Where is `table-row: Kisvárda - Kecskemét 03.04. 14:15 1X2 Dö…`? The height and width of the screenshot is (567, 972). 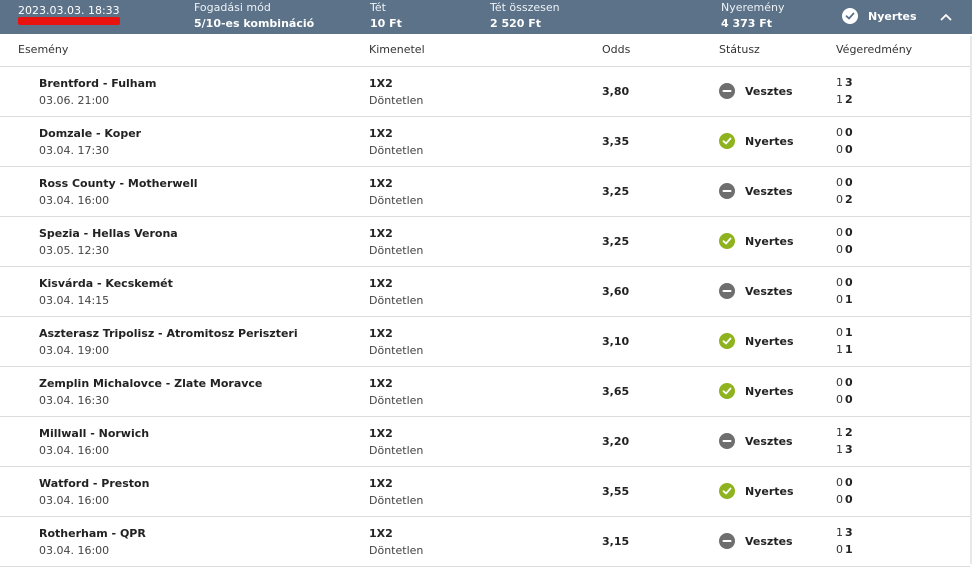
table-row: Kisvárda - Kecskemét 03.04. 14:15 1X2 Dö… is located at coordinates (485, 292).